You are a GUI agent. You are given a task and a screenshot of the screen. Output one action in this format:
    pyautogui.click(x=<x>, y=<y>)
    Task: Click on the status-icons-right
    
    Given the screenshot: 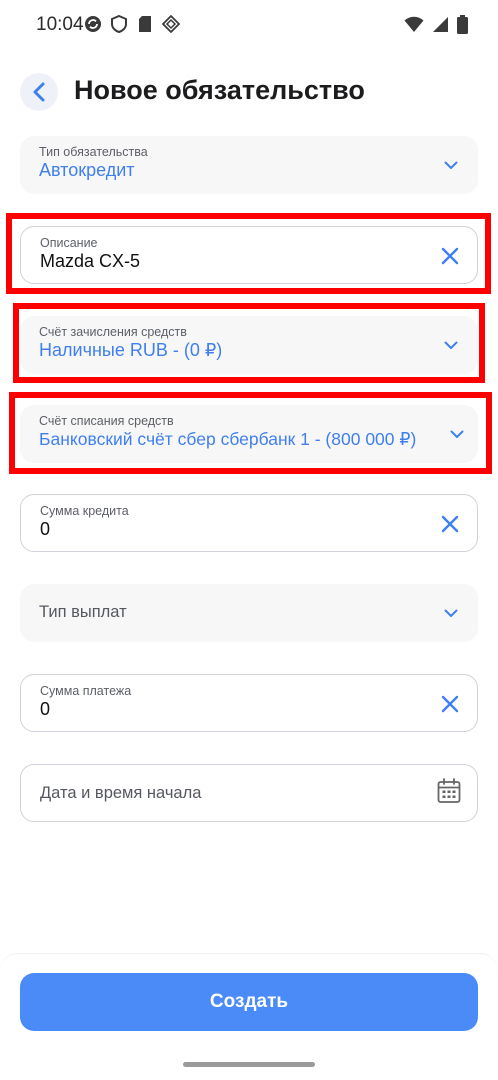 What is the action you would take?
    pyautogui.click(x=436, y=27)
    